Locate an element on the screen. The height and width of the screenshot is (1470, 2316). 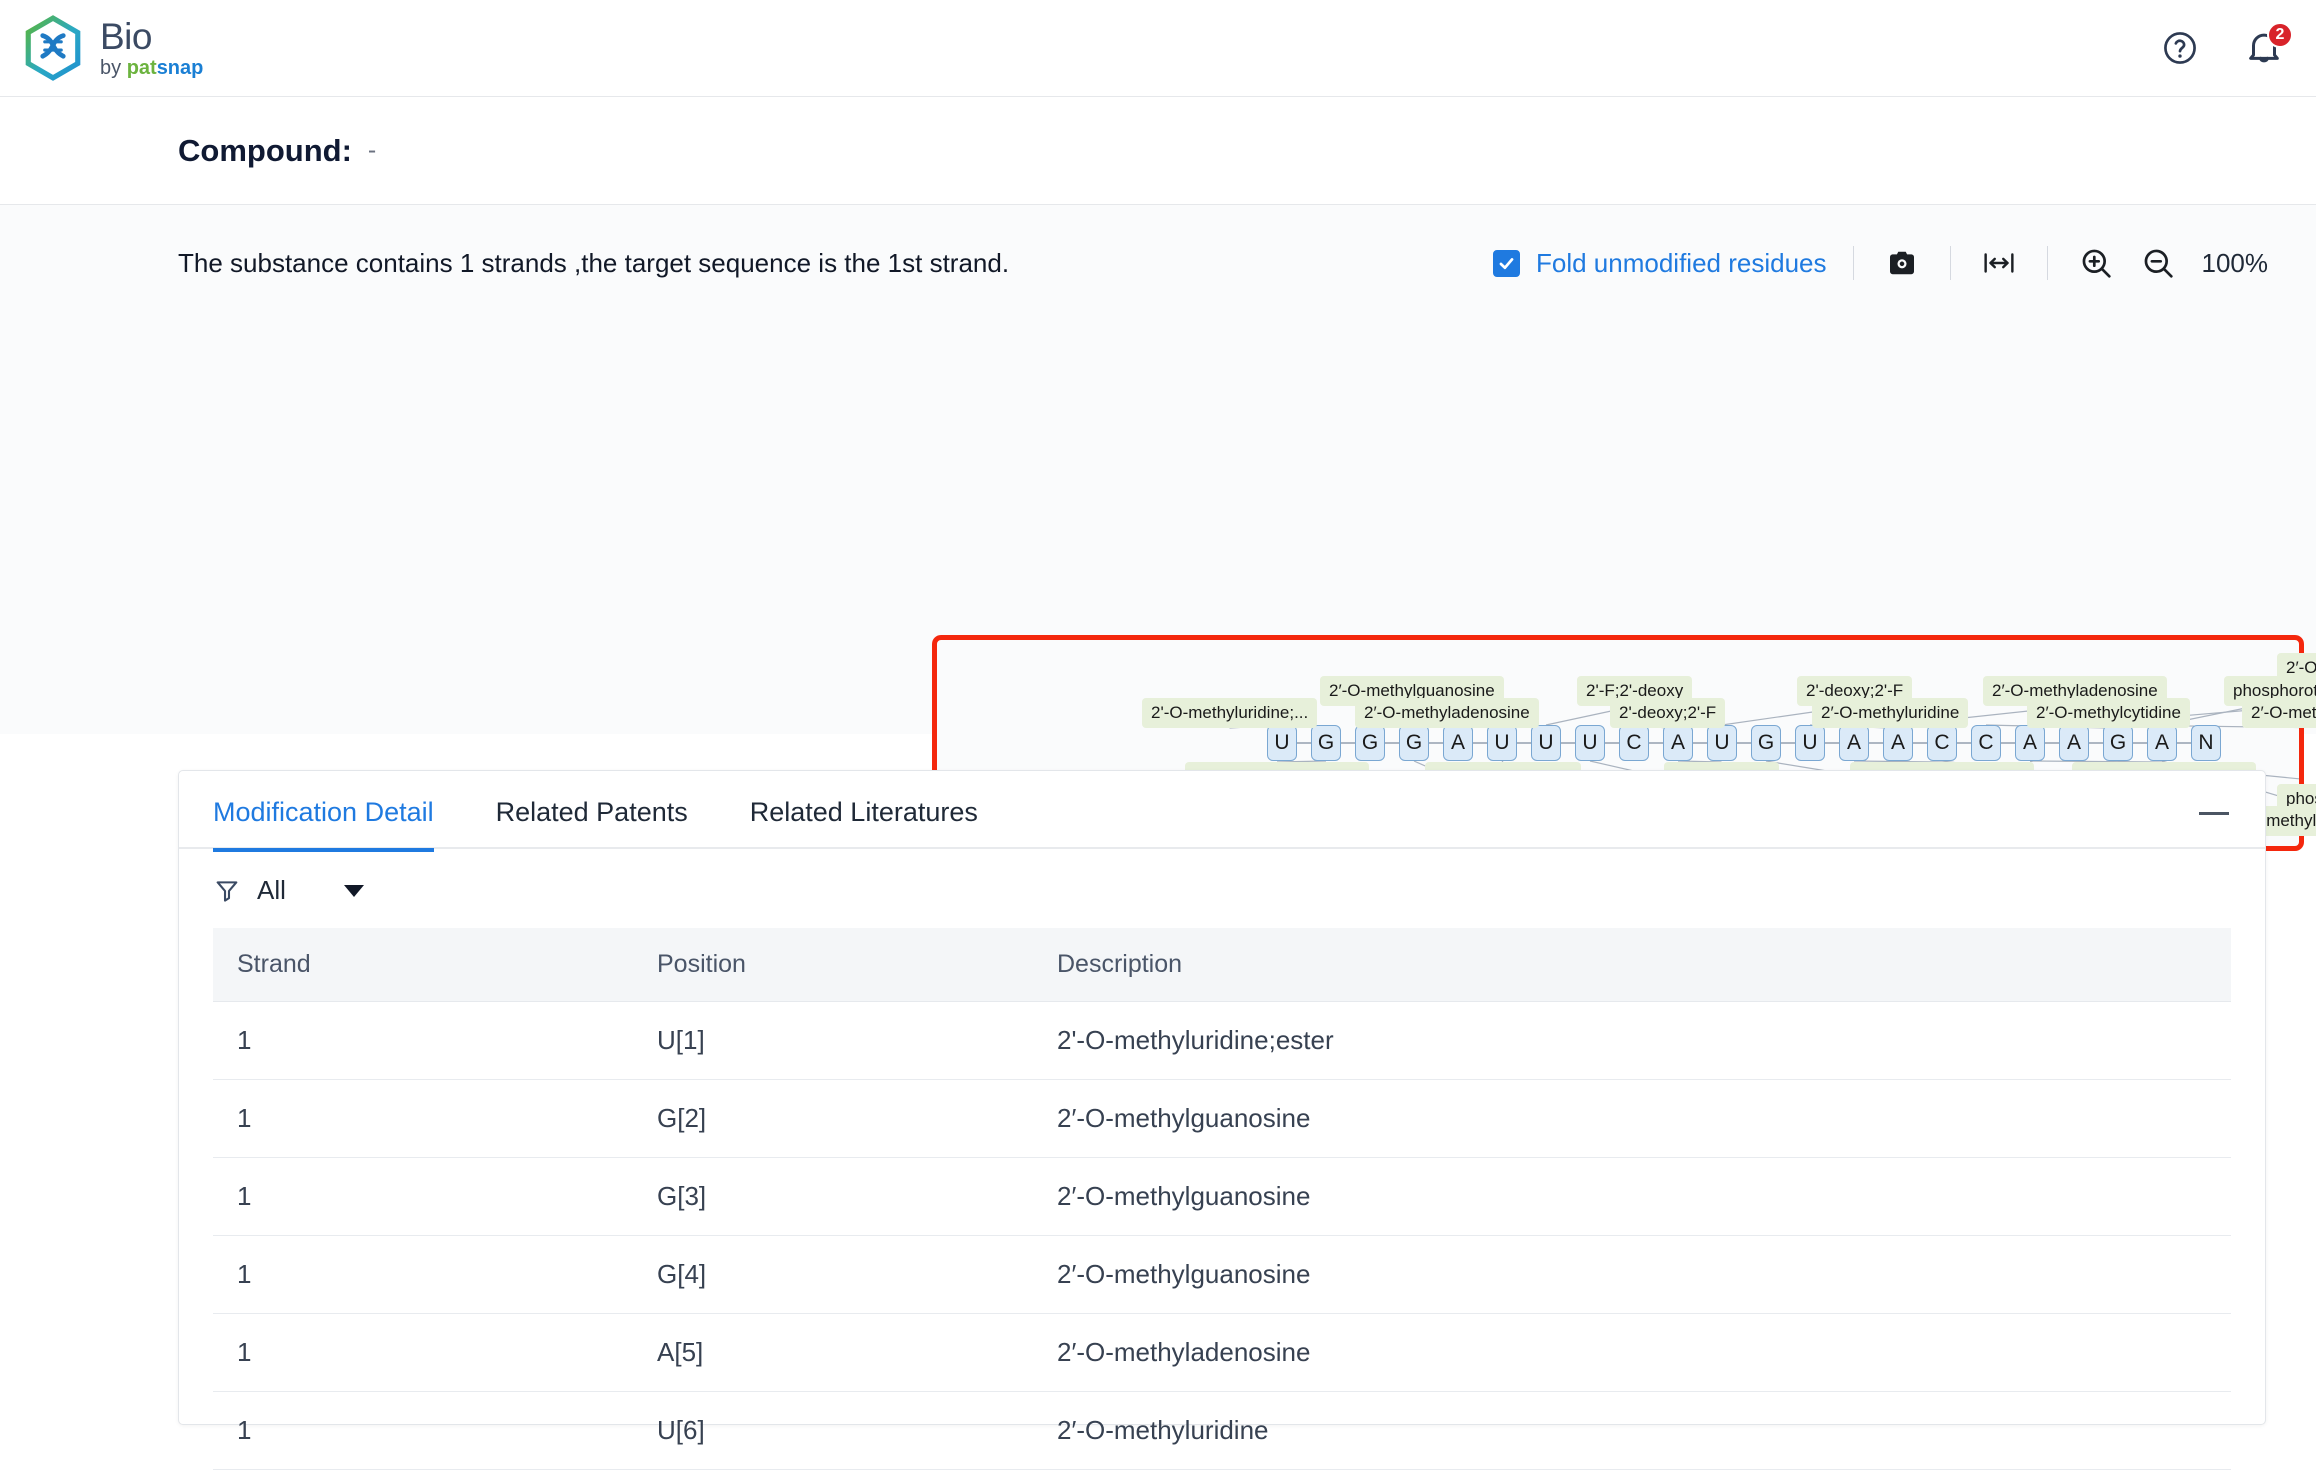
table-row: 1 G[2] 2′-O-methylguanosine is located at coordinates (1222, 1118).